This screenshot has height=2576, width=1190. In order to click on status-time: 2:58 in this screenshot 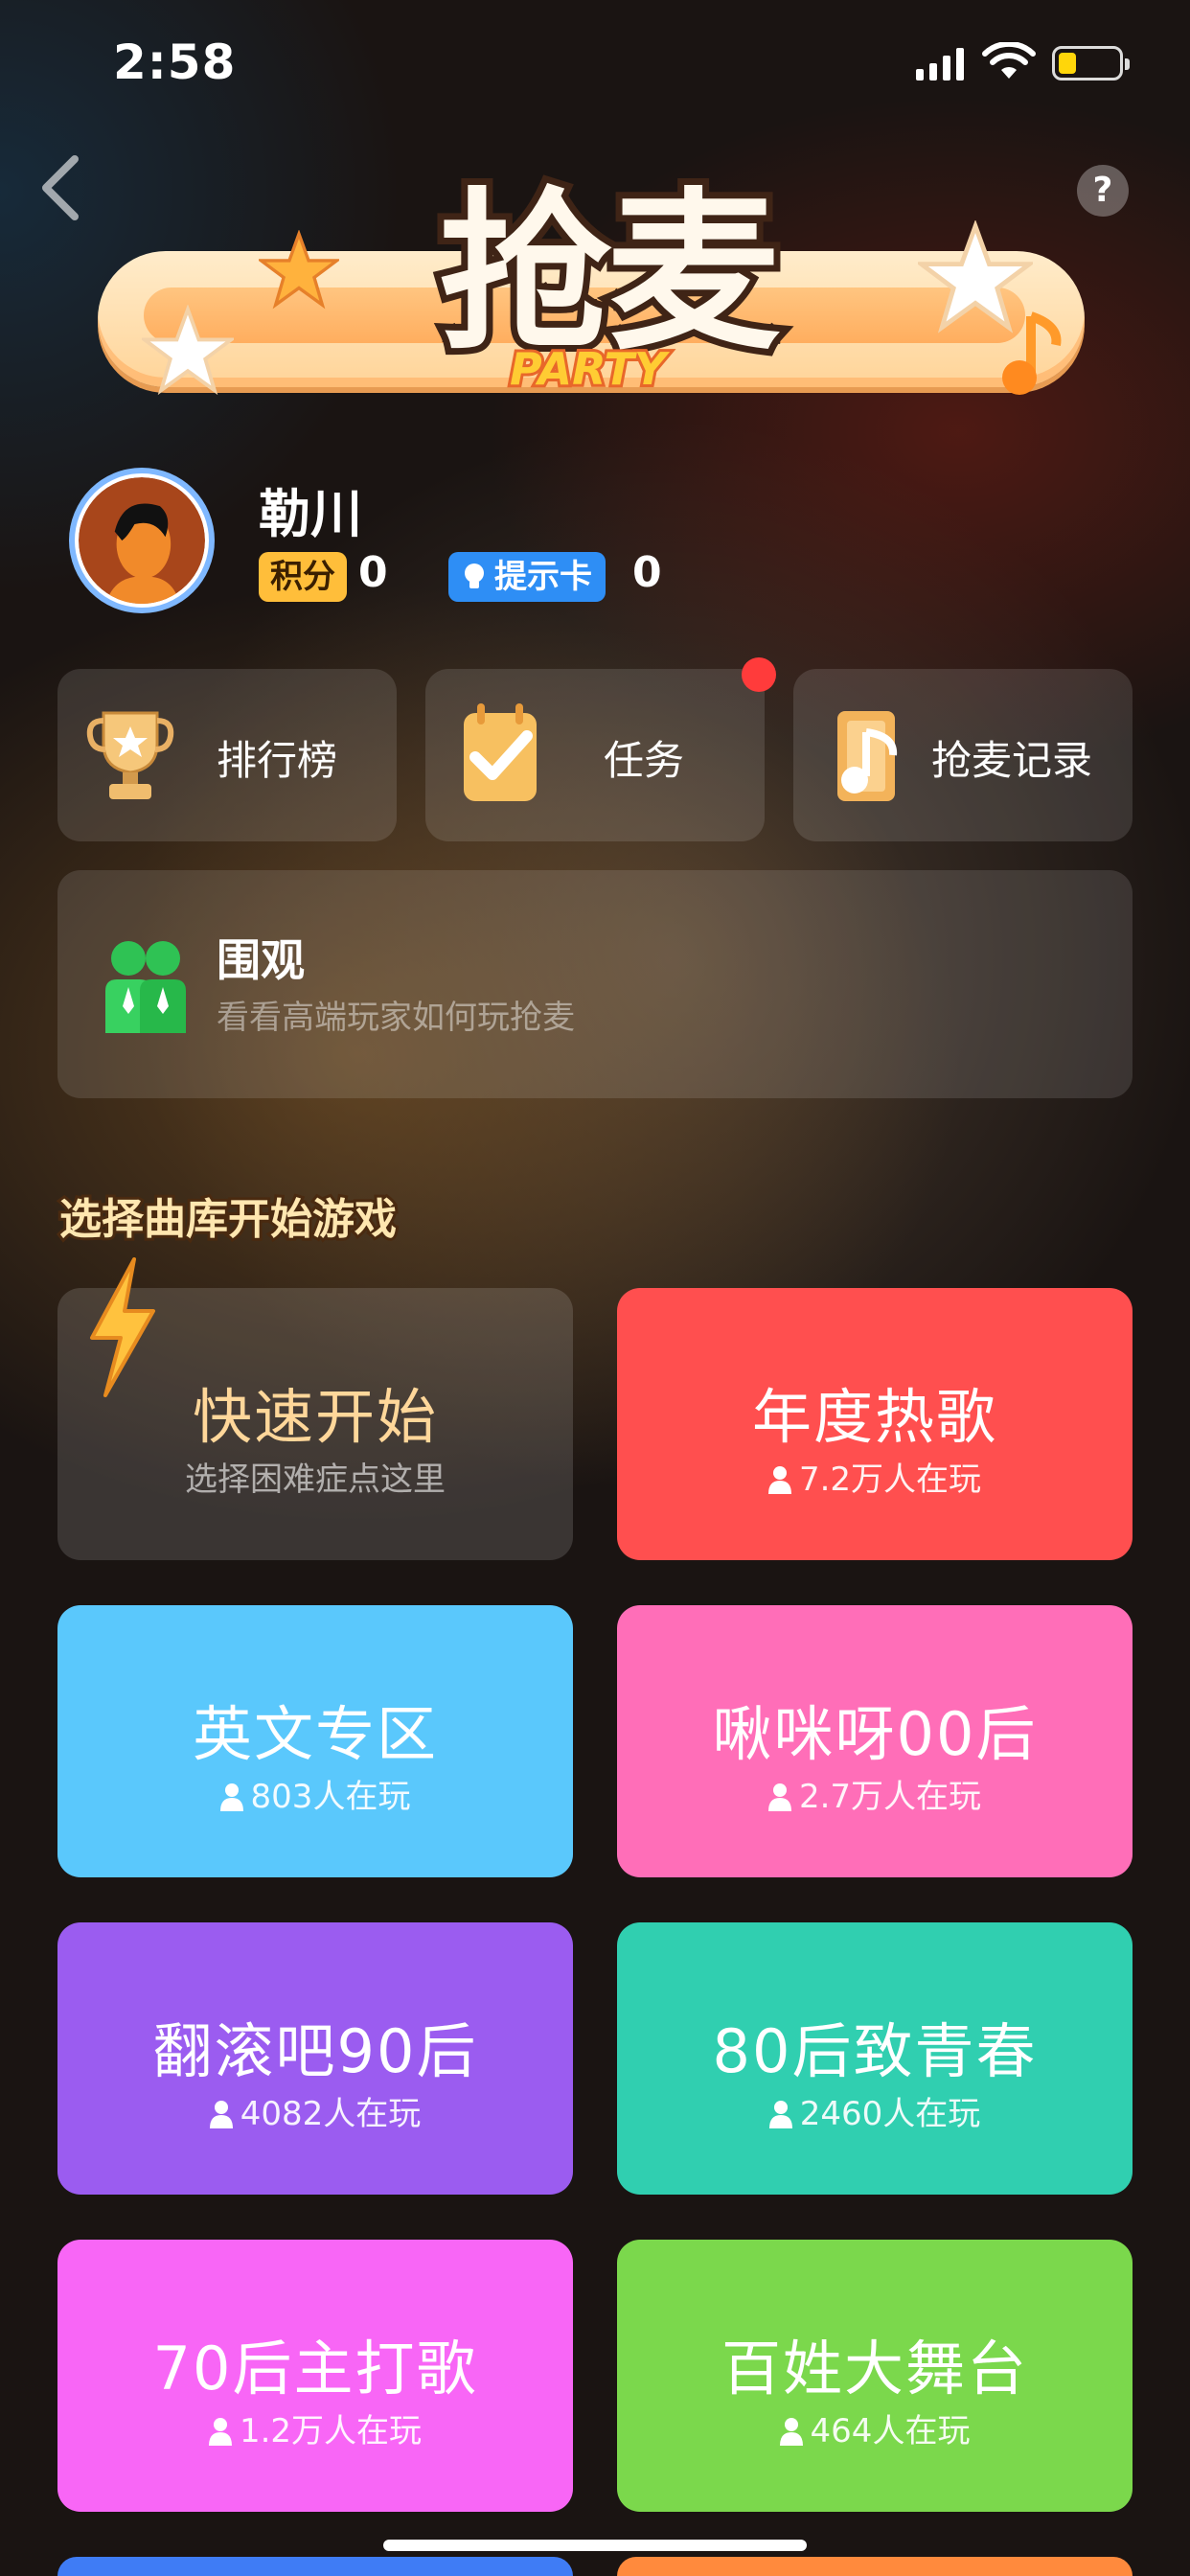, I will do `click(175, 62)`.